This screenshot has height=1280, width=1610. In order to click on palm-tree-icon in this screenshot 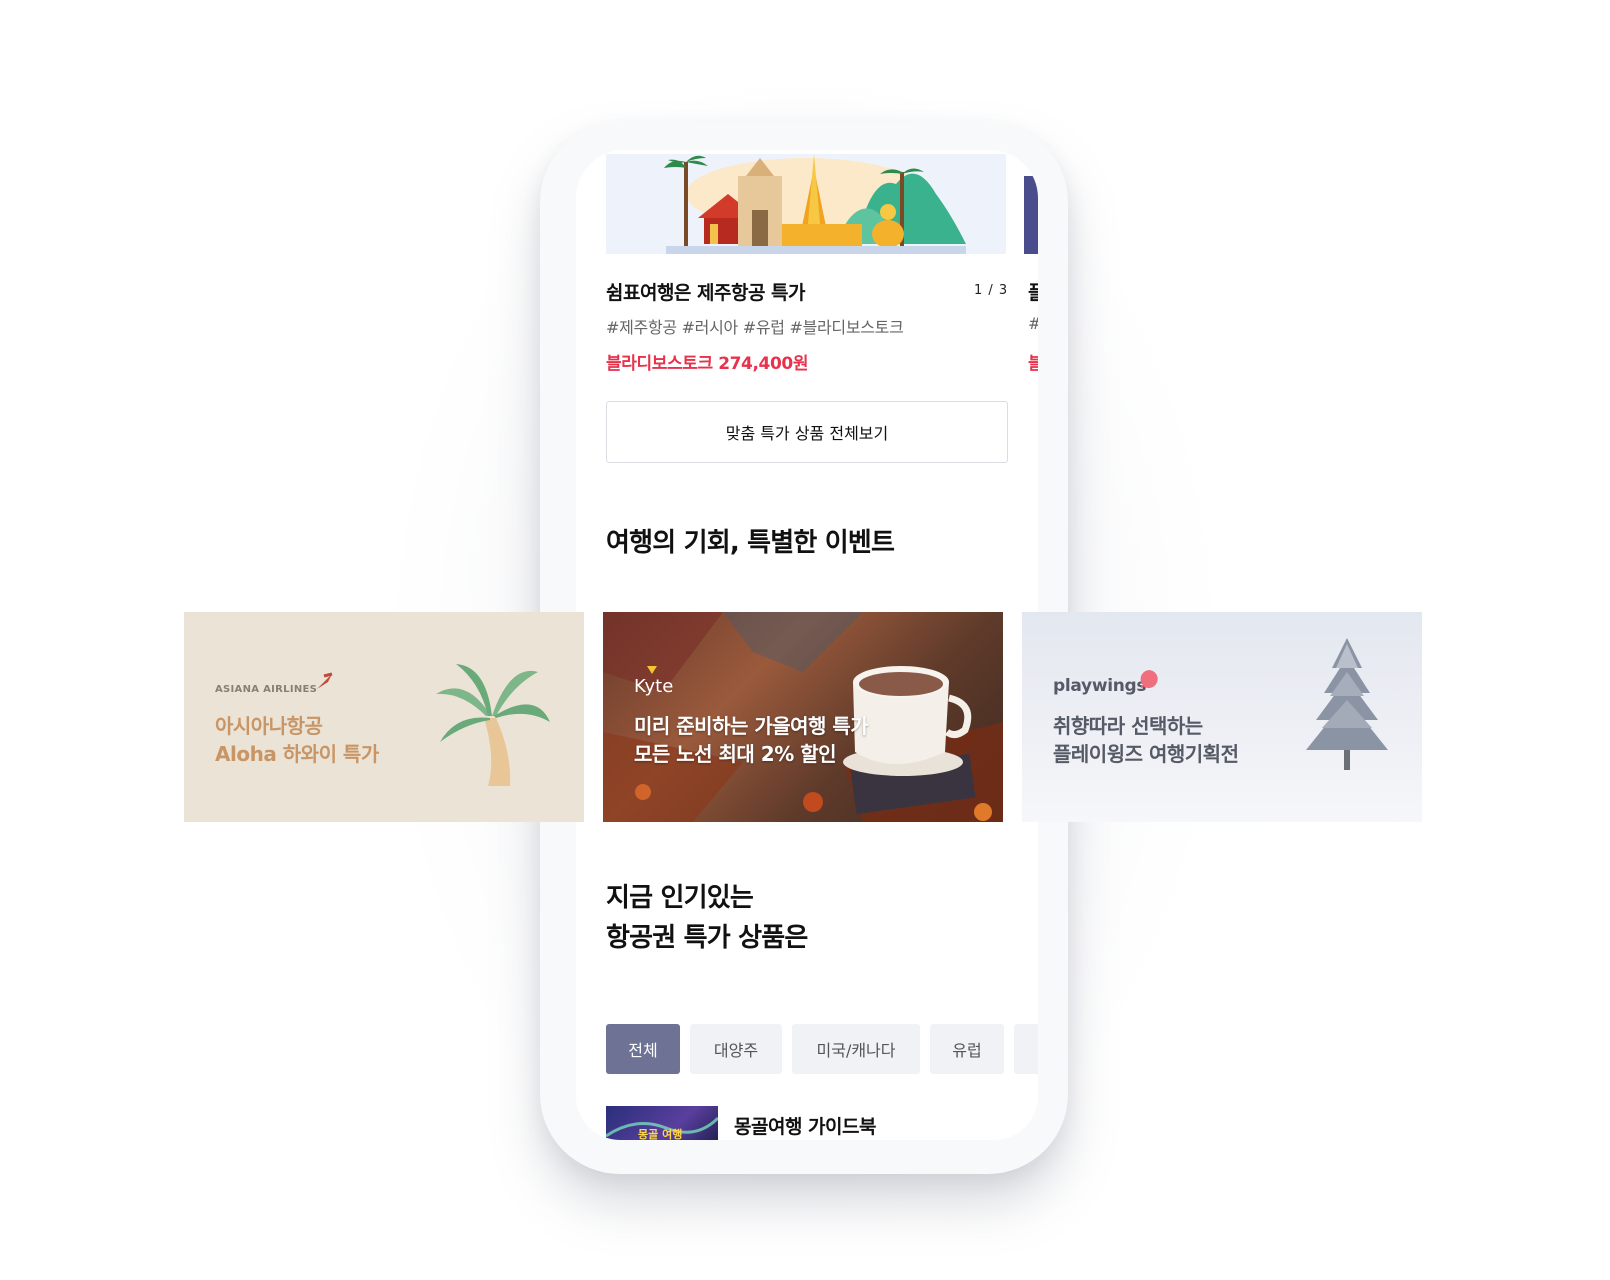, I will do `click(493, 725)`.